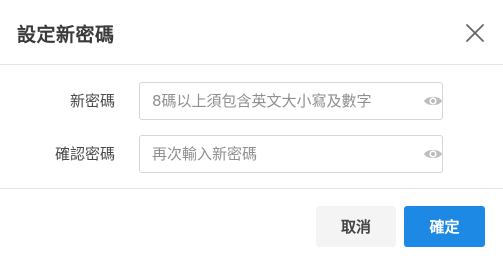 Image resolution: width=503 pixels, height=264 pixels. What do you see at coordinates (278, 154) in the screenshot?
I see `confirm-password-input` at bounding box center [278, 154].